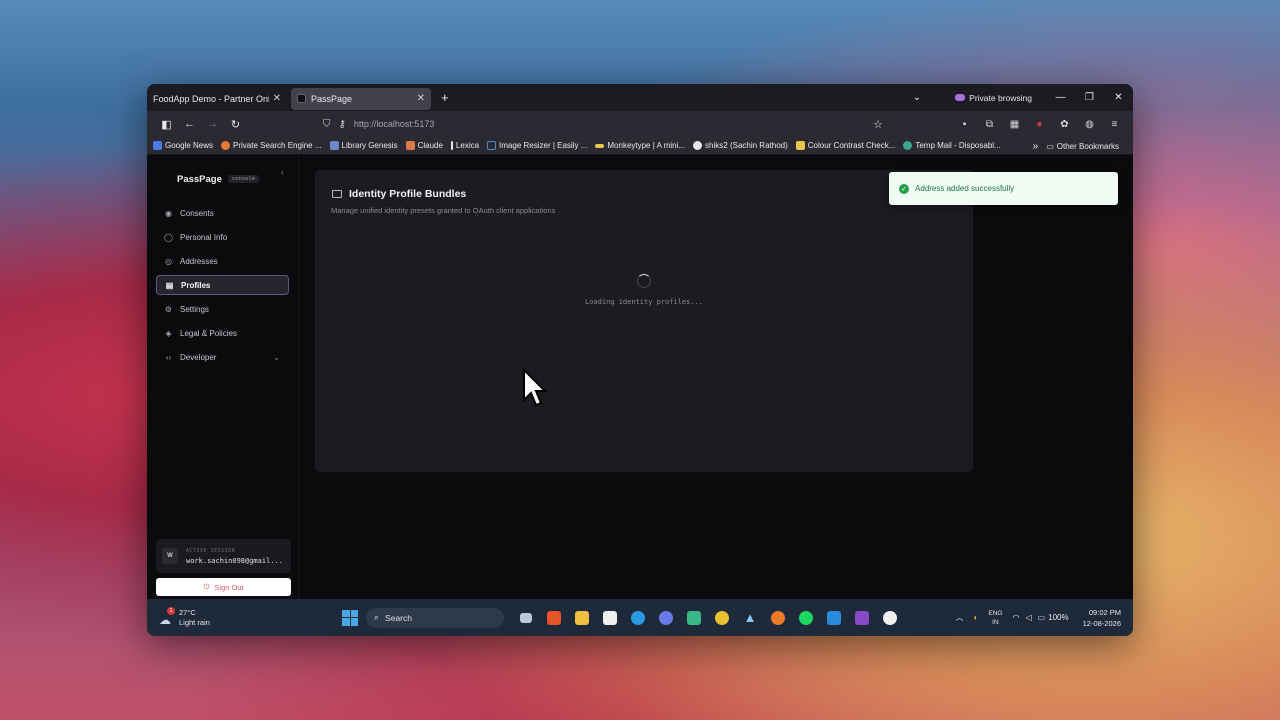  What do you see at coordinates (222, 261) in the screenshot?
I see `sidebar-item-addresses: ◎ Addresses` at bounding box center [222, 261].